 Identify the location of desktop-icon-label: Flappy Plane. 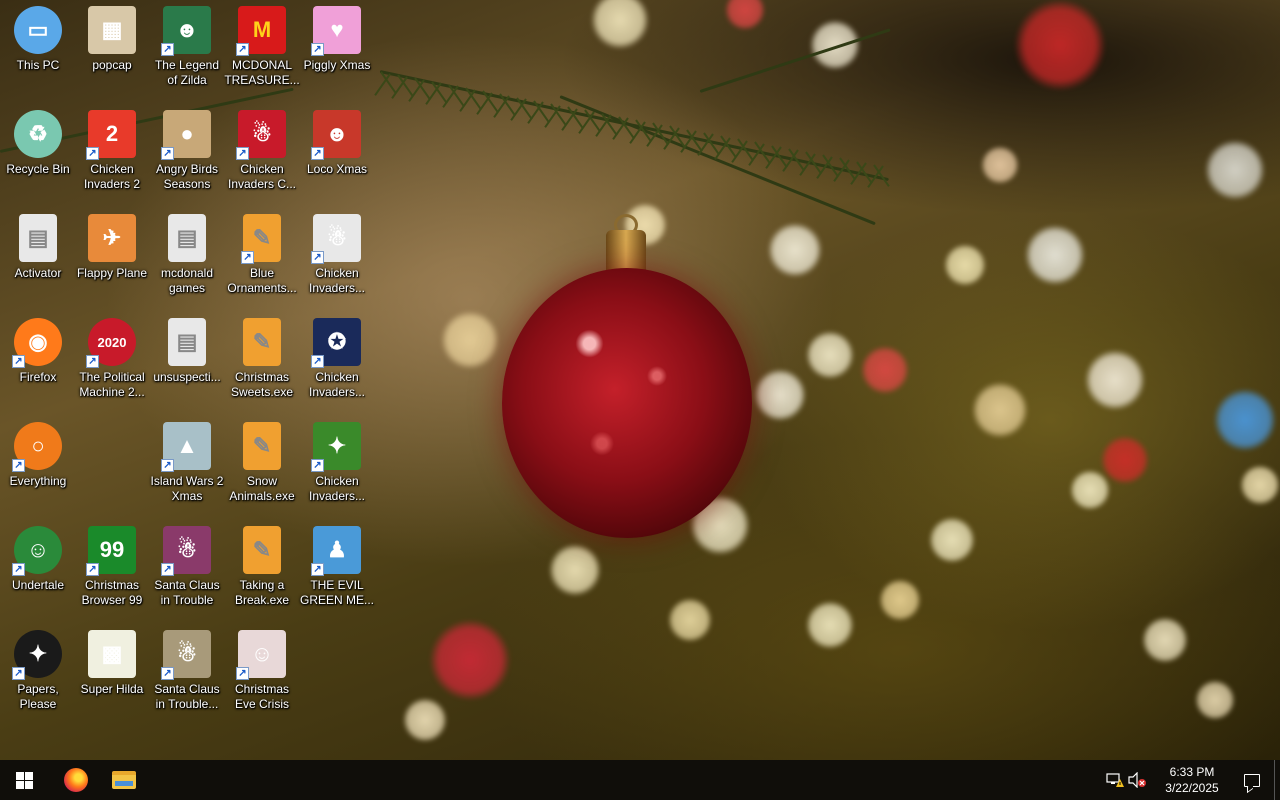
(112, 273).